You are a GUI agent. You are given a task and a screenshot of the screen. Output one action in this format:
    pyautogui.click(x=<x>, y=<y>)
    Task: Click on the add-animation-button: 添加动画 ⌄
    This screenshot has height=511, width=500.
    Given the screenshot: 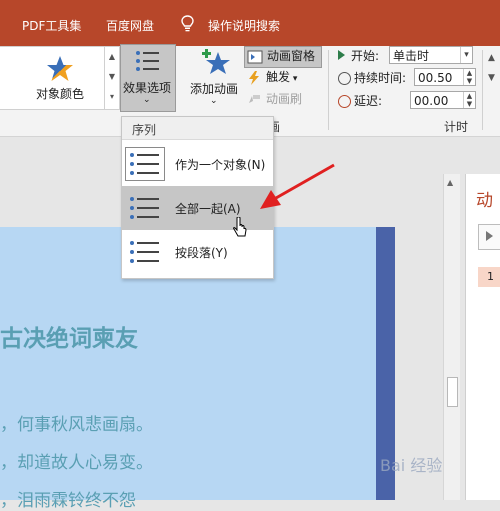 What is the action you would take?
    pyautogui.click(x=215, y=79)
    